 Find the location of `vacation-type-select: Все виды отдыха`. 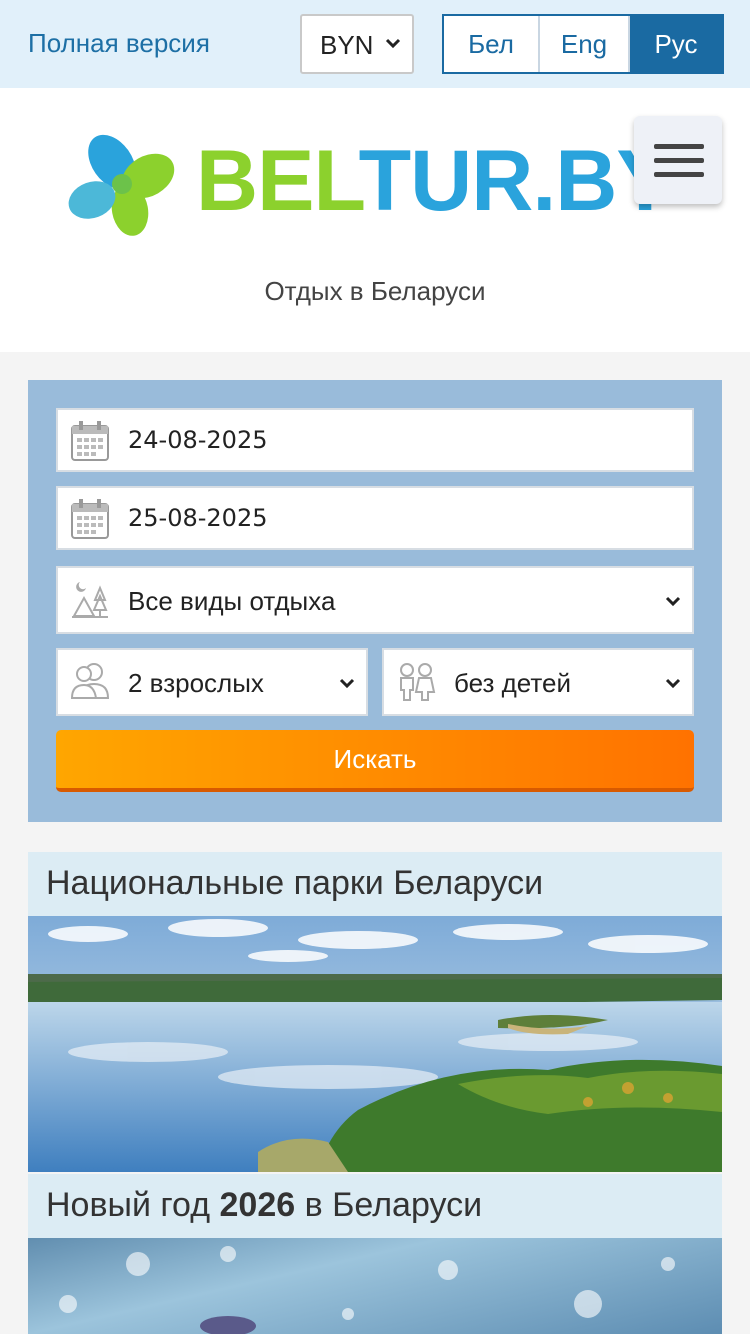

vacation-type-select: Все виды отдыха is located at coordinates (375, 600).